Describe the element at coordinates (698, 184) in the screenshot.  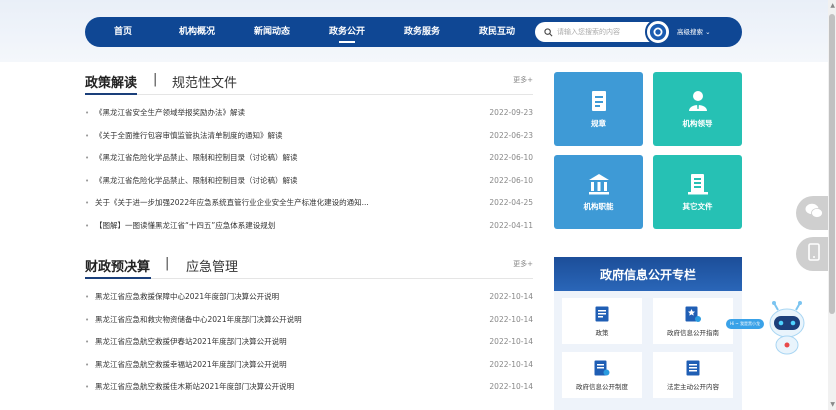
I see `files-icon` at that location.